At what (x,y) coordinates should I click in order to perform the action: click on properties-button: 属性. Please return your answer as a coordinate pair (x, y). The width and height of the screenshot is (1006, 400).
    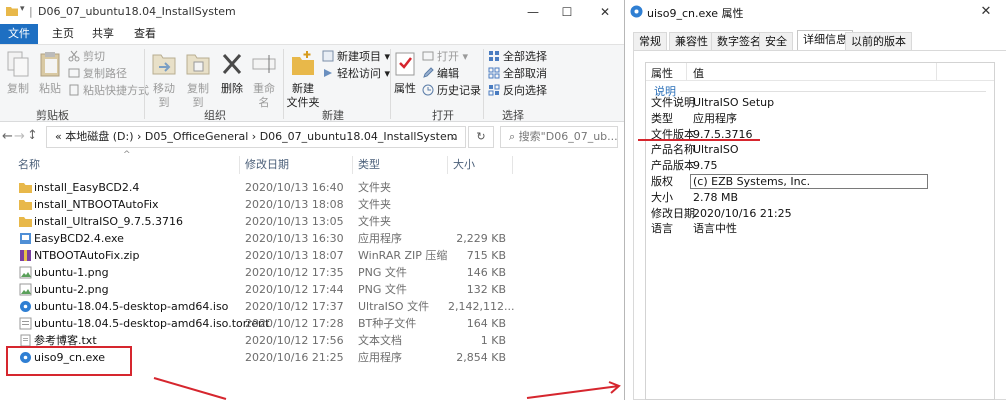
    Looking at the image, I should click on (405, 72).